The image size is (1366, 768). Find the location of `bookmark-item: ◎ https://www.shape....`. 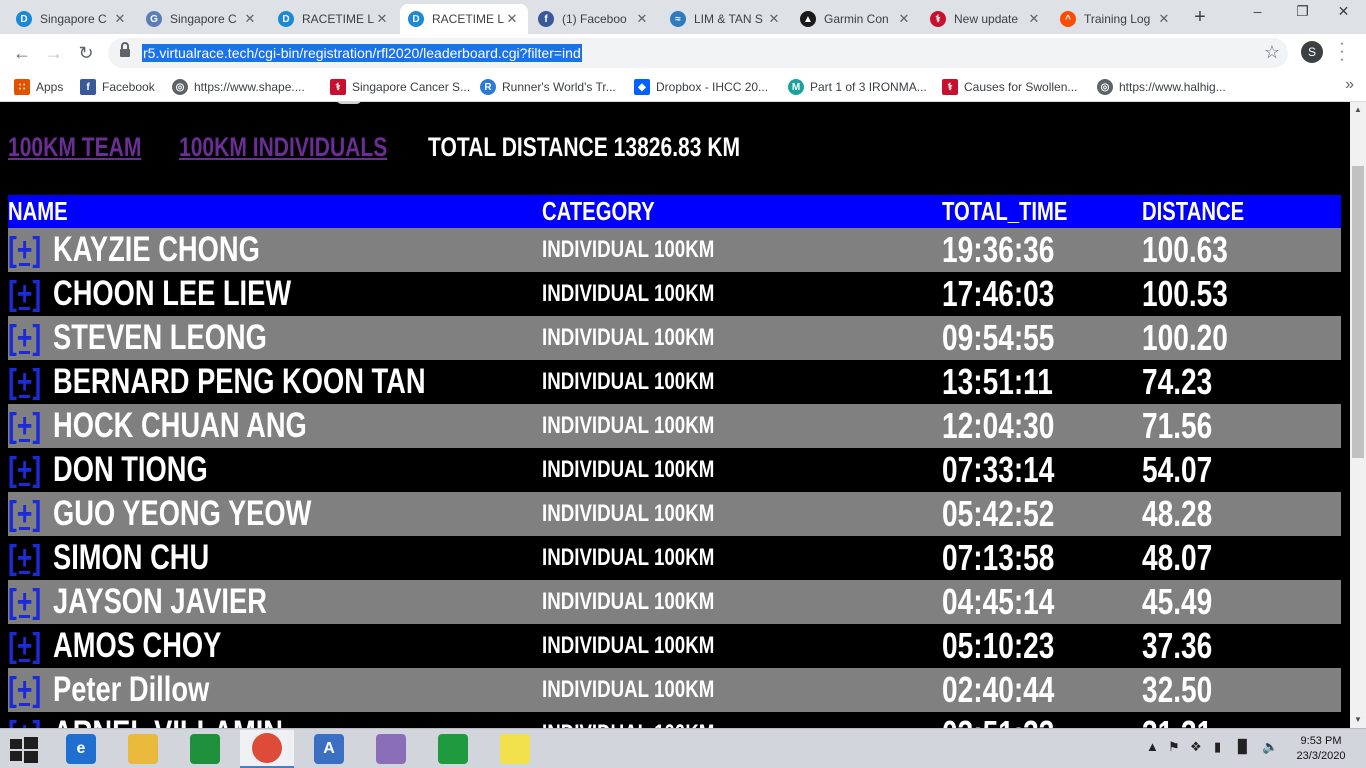

bookmark-item: ◎ https://www.shape.... is located at coordinates (238, 87).